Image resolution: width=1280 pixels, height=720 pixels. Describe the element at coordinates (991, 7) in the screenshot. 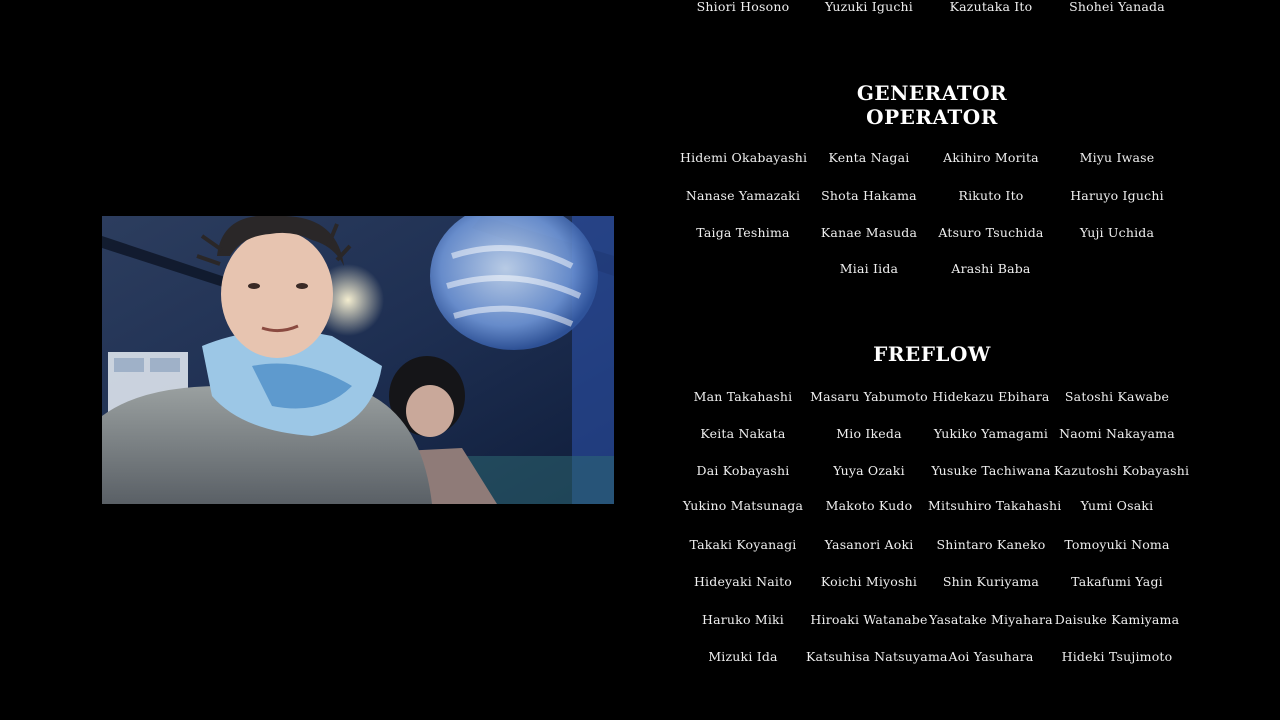

I see `credit-name: Kazutaka Ito` at that location.